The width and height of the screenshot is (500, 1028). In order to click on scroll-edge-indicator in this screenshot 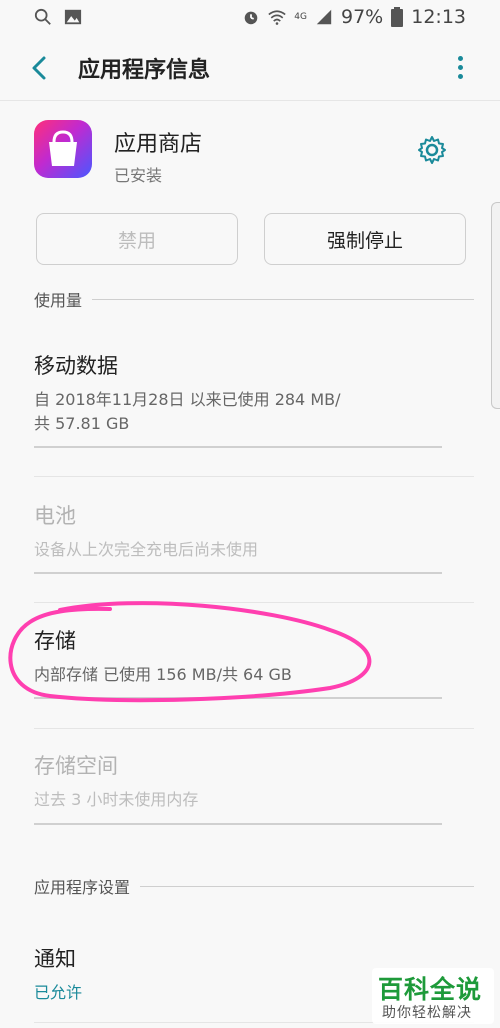, I will do `click(495, 305)`.